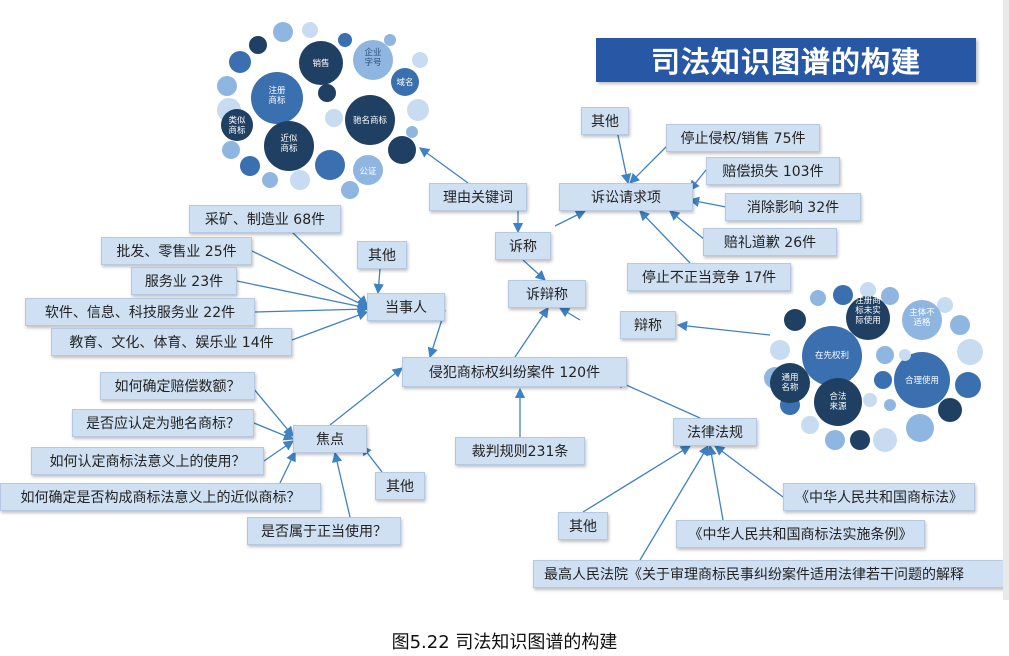 This screenshot has height=656, width=1009. What do you see at coordinates (873, 367) in the screenshot?
I see `right-bubble-cluster: 注册商标未实际使用主体不适格在先权利合理使用通用名称合法来源` at bounding box center [873, 367].